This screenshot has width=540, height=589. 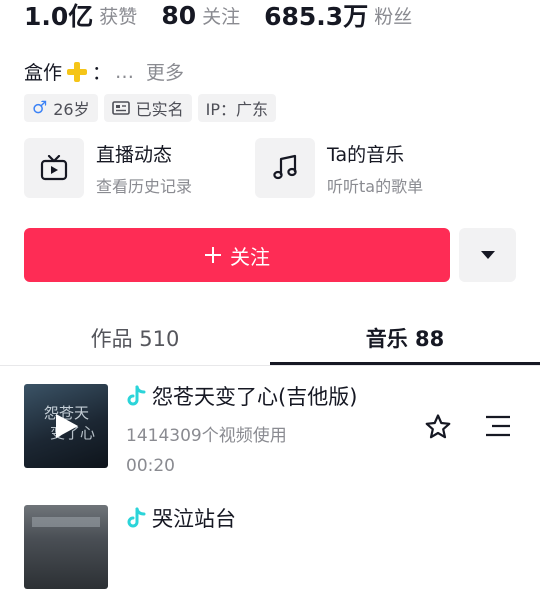 I want to click on ip-tag: IP：广东, so click(x=237, y=108).